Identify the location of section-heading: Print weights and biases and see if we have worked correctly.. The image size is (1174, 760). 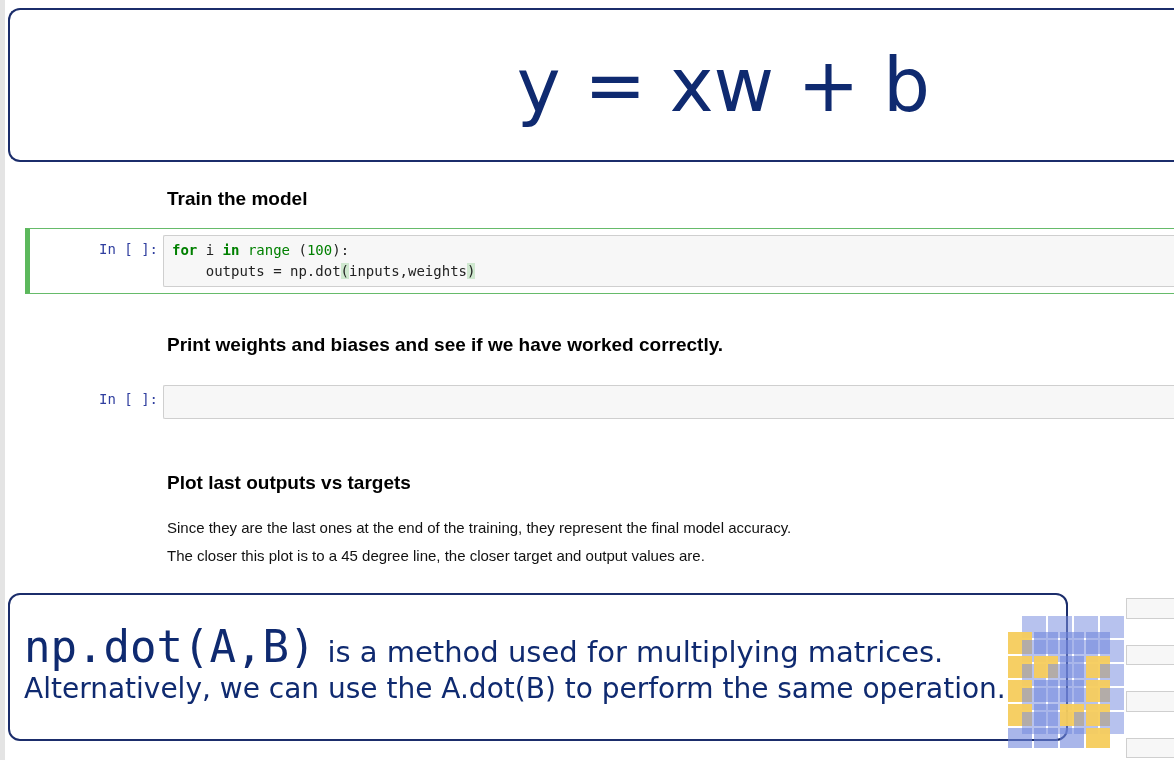
(446, 345).